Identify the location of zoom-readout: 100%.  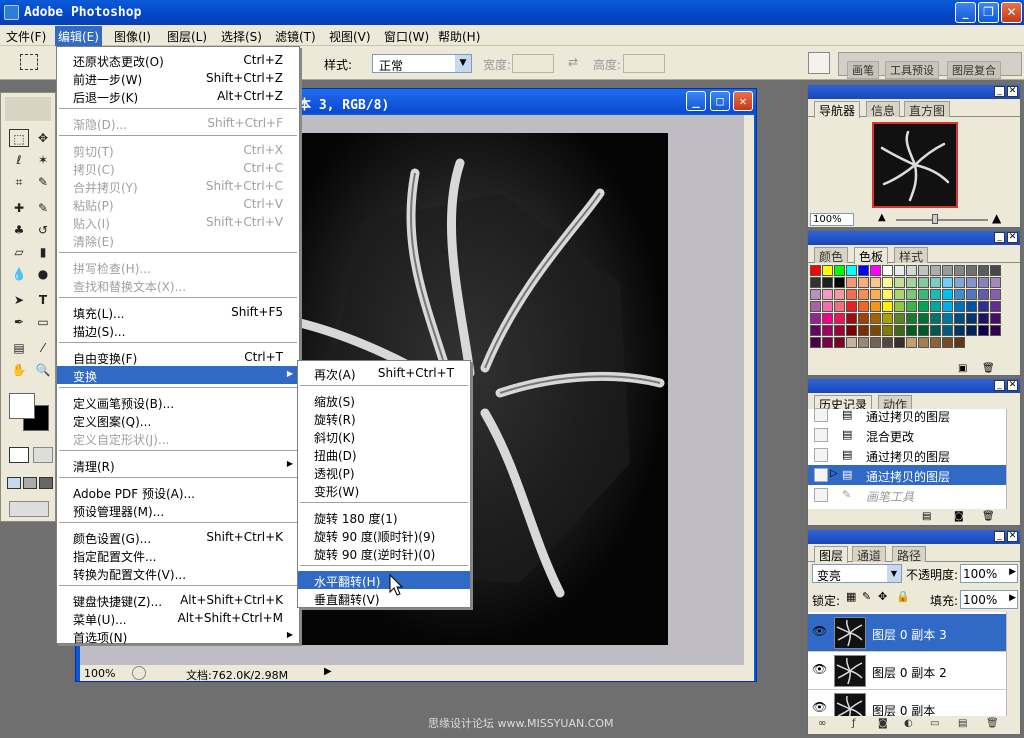
(99, 673).